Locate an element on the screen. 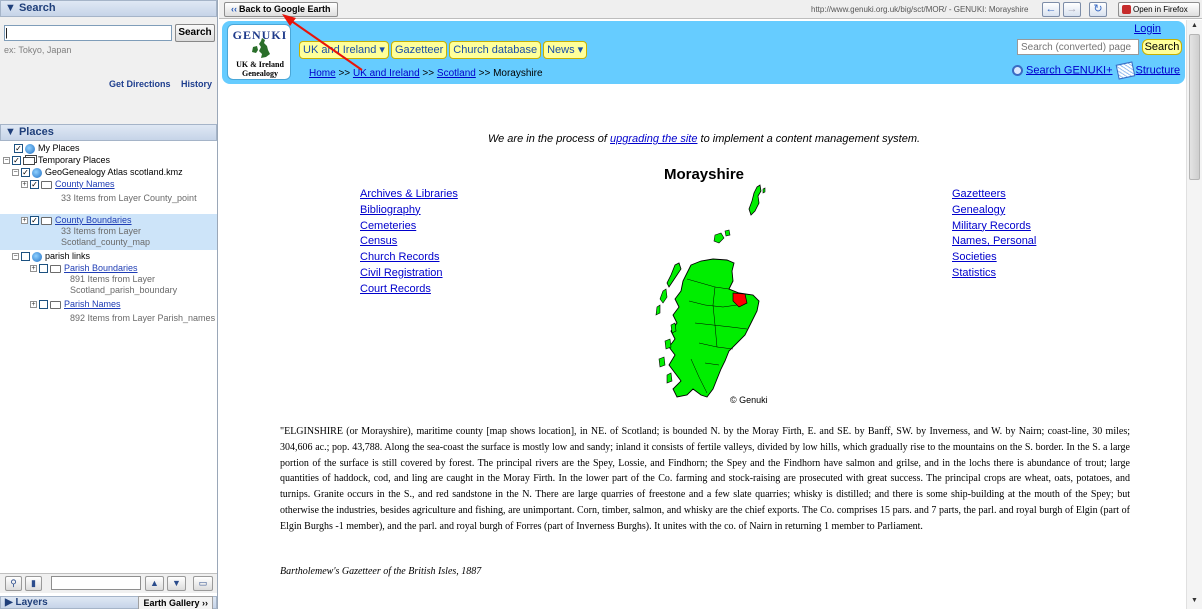  magnify-icon: ⚲ is located at coordinates (13, 583).